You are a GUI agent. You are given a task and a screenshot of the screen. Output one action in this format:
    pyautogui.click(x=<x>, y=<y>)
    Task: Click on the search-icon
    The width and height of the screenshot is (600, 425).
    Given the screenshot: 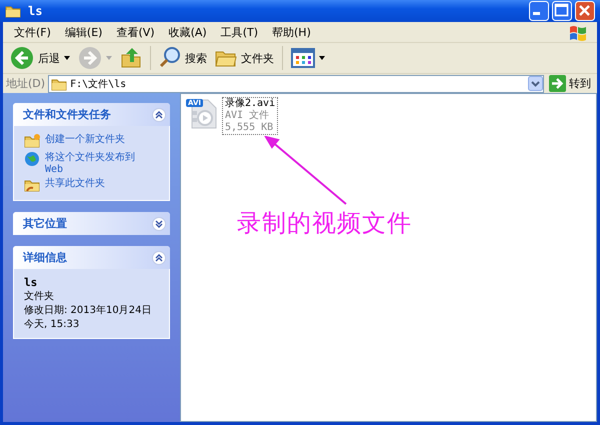 What is the action you would take?
    pyautogui.click(x=170, y=58)
    